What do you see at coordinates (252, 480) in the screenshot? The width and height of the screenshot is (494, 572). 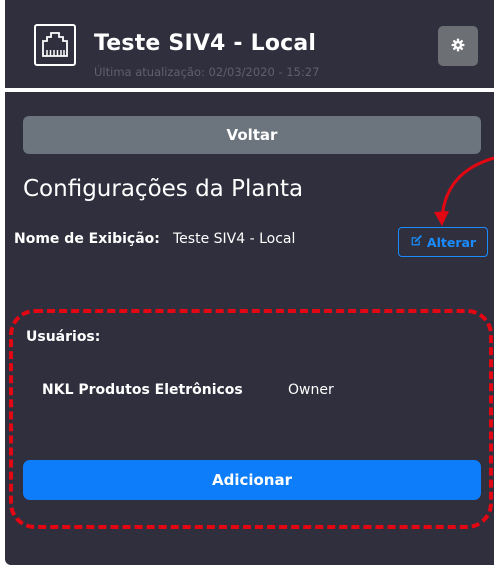 I see `add-user-button: Adicionar` at bounding box center [252, 480].